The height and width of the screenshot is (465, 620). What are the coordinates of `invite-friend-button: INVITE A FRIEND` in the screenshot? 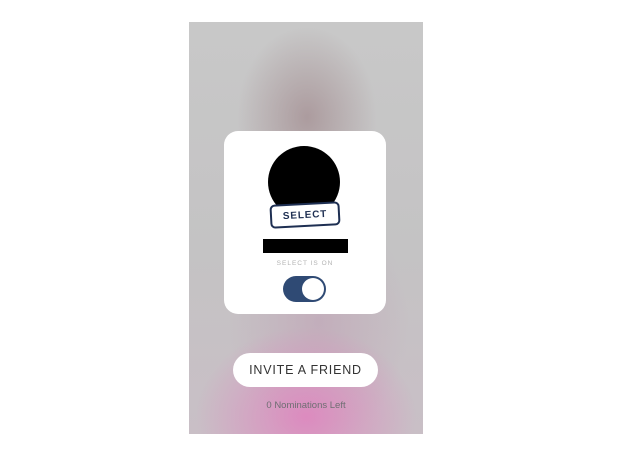 It's located at (305, 370).